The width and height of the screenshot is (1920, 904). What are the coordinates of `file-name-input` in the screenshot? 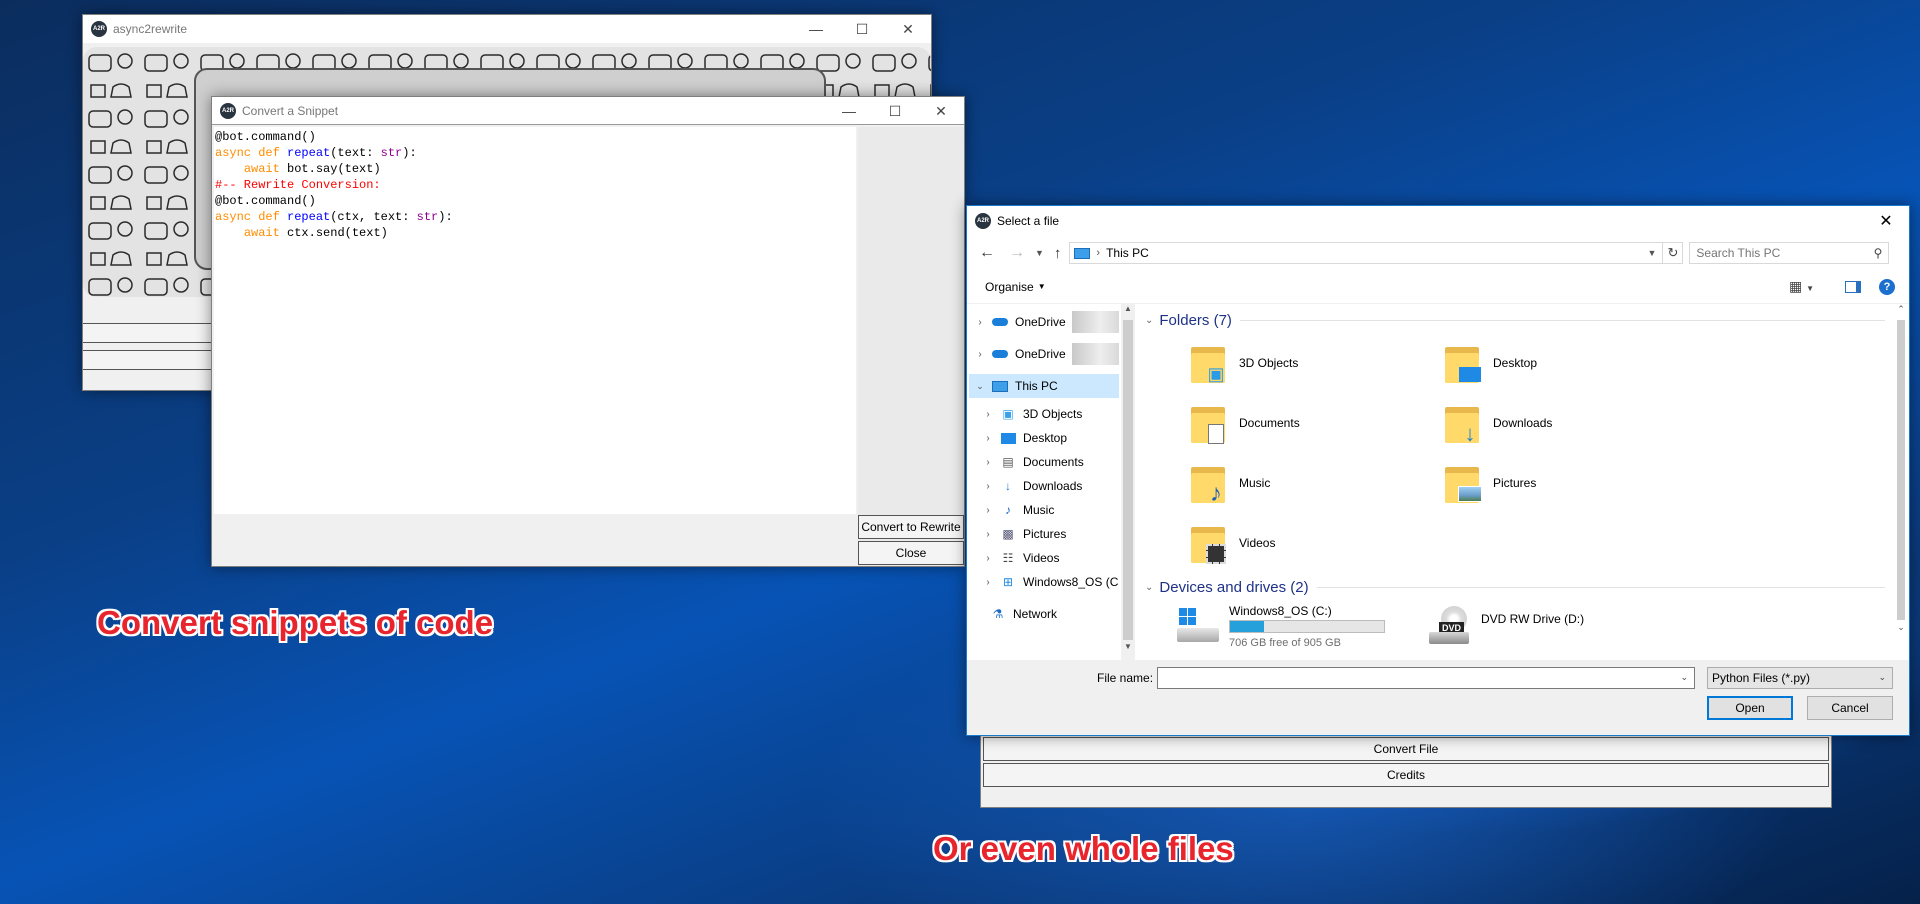 It's located at (1412, 678).